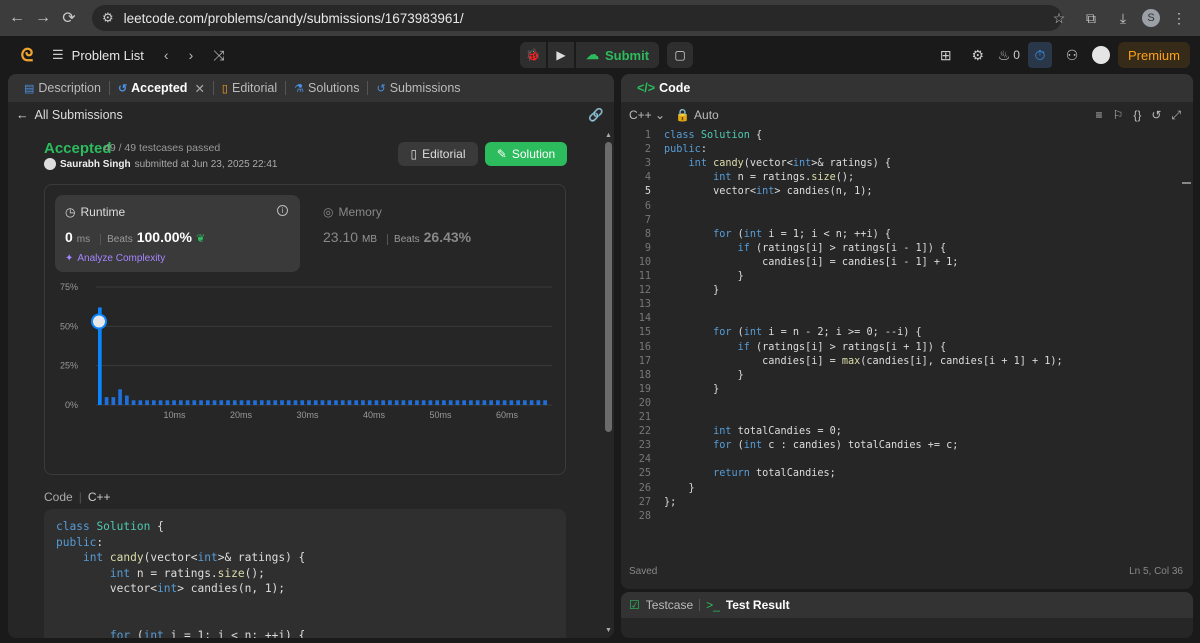 Image resolution: width=1200 pixels, height=643 pixels. What do you see at coordinates (793, 332) in the screenshot?
I see `code-line: for (int i = n - 2; i >= 0; --i) {` at bounding box center [793, 332].